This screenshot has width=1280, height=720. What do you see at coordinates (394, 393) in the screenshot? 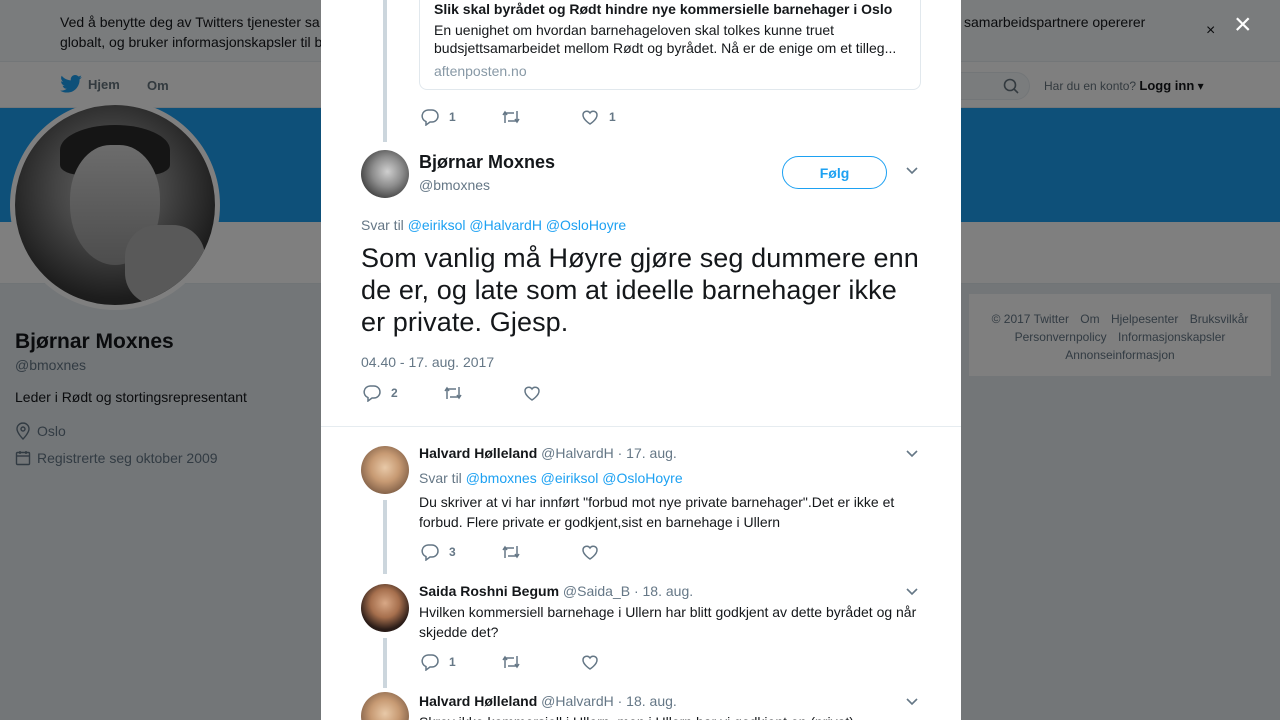
I see `reply-count: 2` at bounding box center [394, 393].